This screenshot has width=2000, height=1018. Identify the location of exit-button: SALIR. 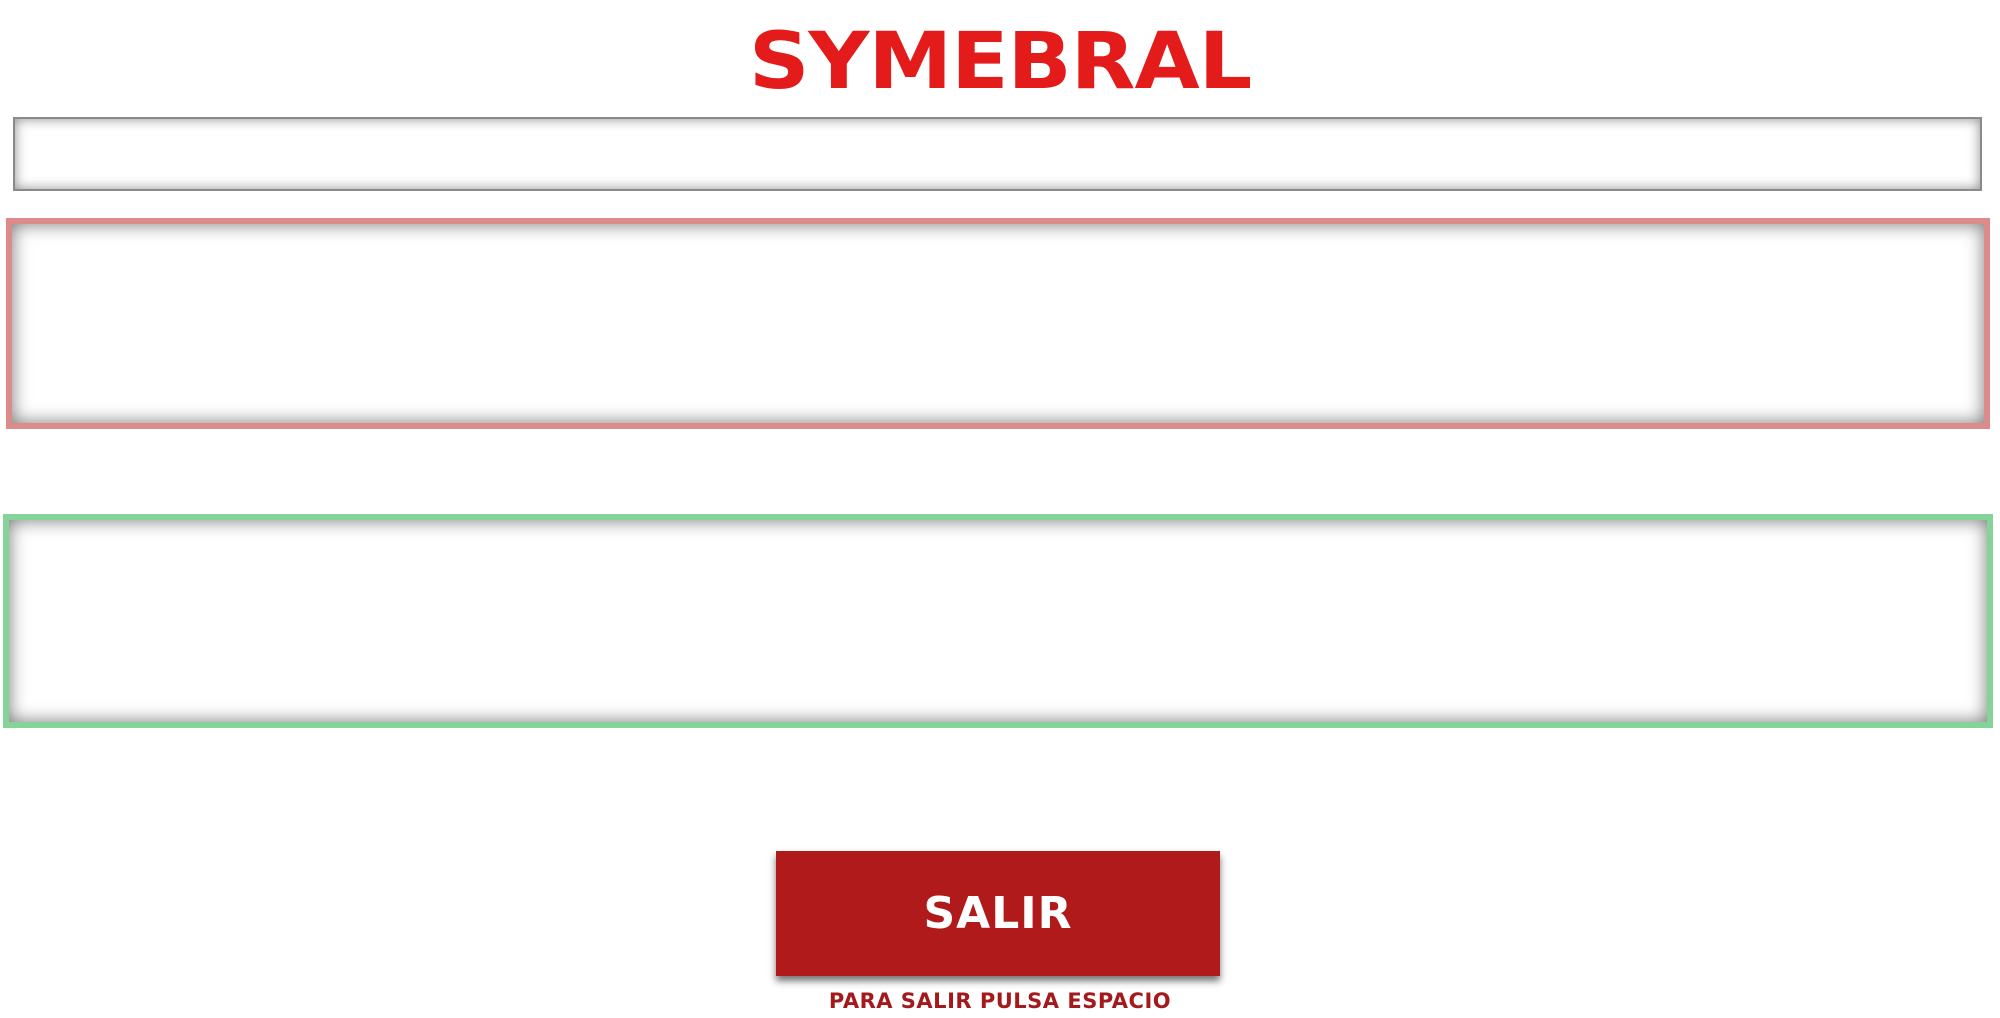
(998, 913).